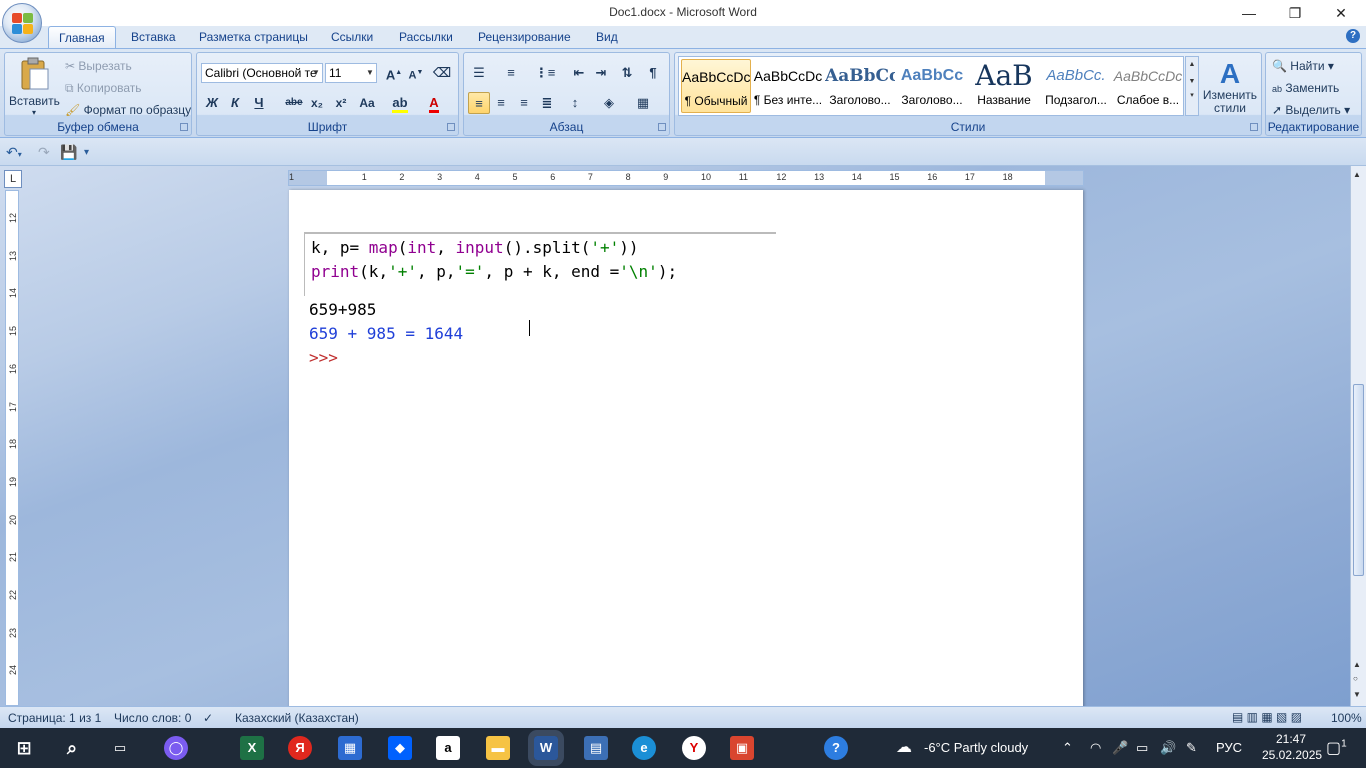 The height and width of the screenshot is (768, 1366). Describe the element at coordinates (400, 103) in the screenshot. I see `highlight-icon: ab` at that location.